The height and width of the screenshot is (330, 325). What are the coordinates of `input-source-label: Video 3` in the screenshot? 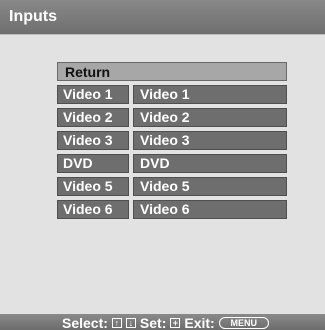 It's located at (93, 140).